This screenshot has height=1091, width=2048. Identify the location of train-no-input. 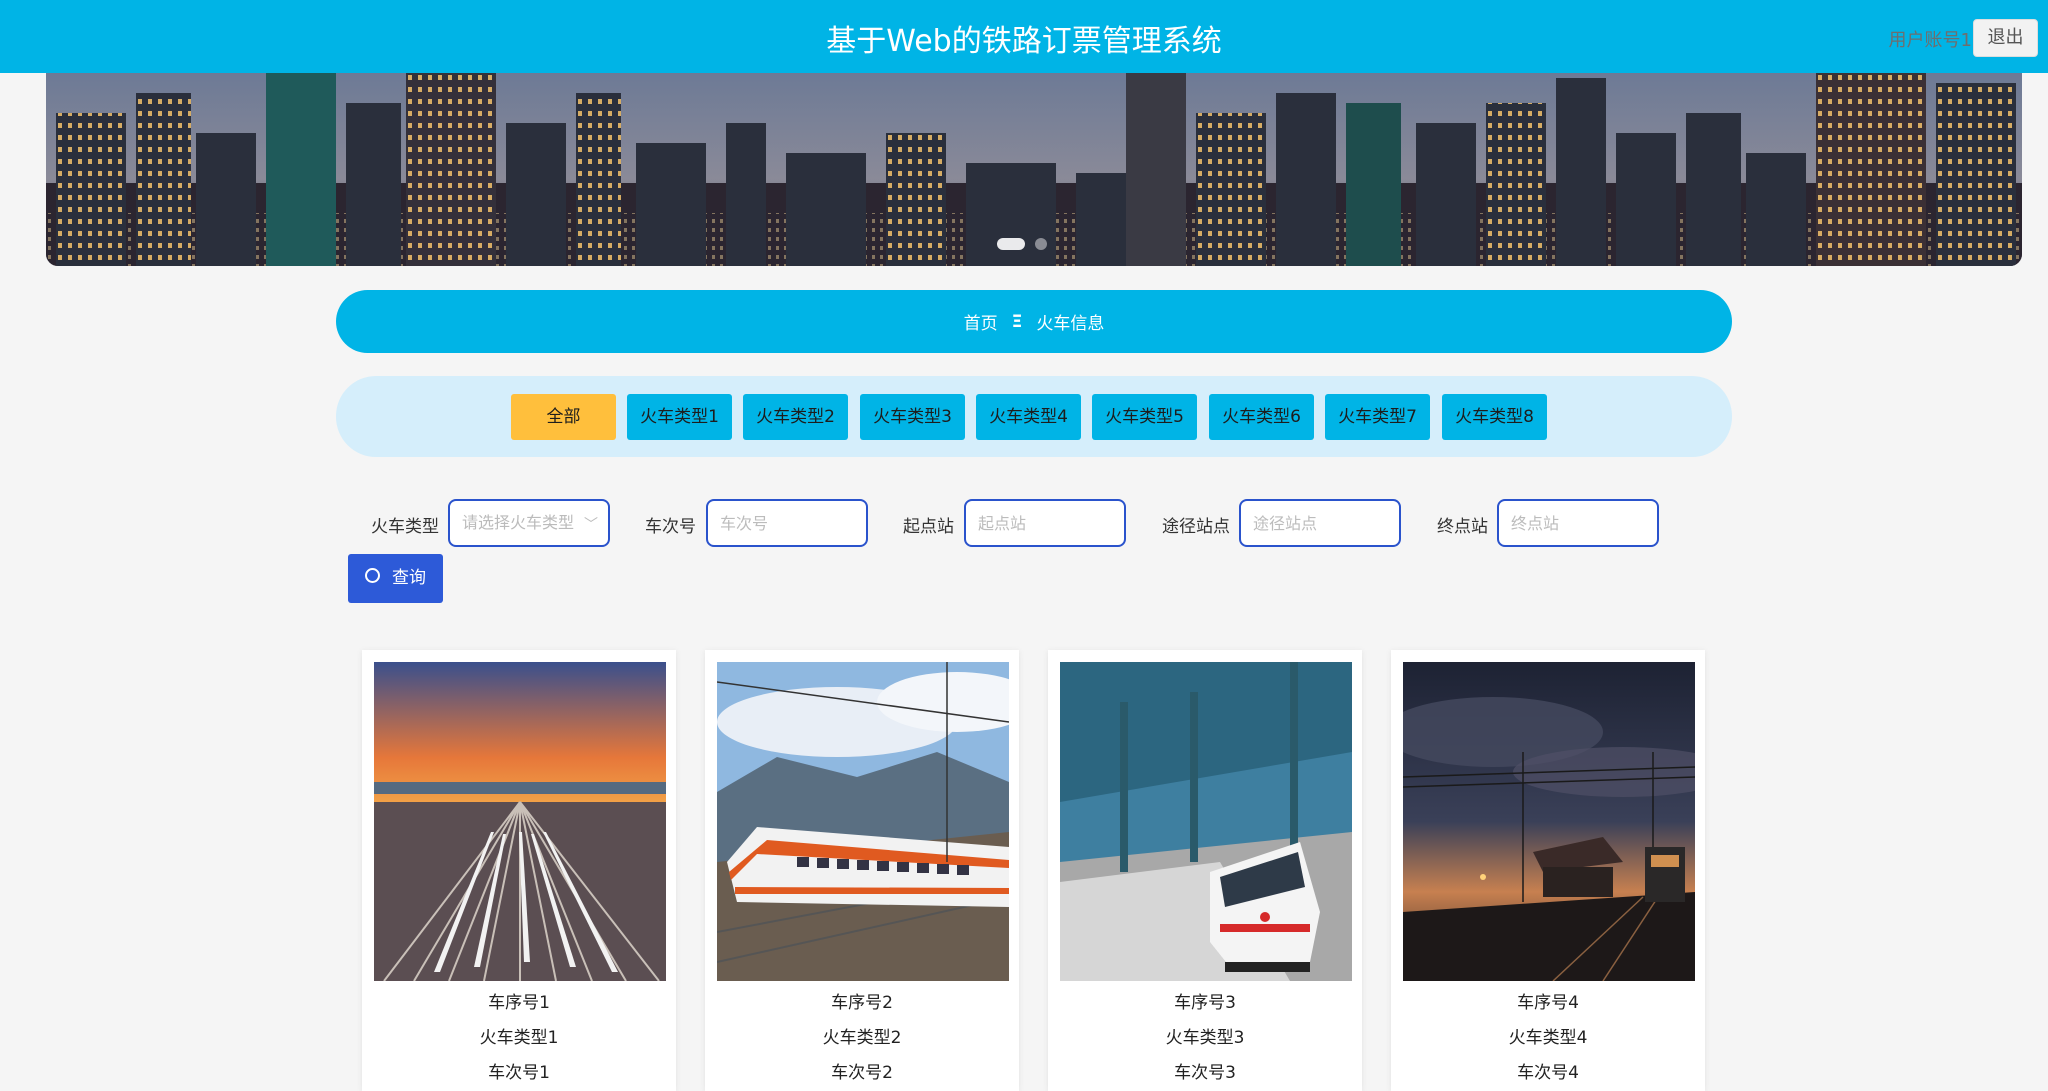
(787, 523).